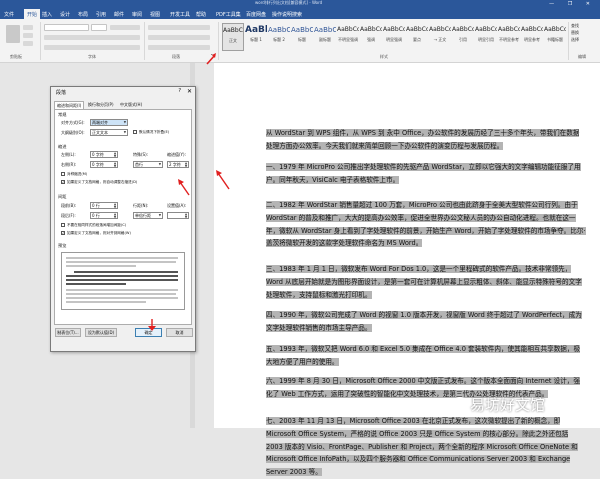 This screenshot has width=600, height=479. I want to click on alignment-buttons, so click(179, 37).